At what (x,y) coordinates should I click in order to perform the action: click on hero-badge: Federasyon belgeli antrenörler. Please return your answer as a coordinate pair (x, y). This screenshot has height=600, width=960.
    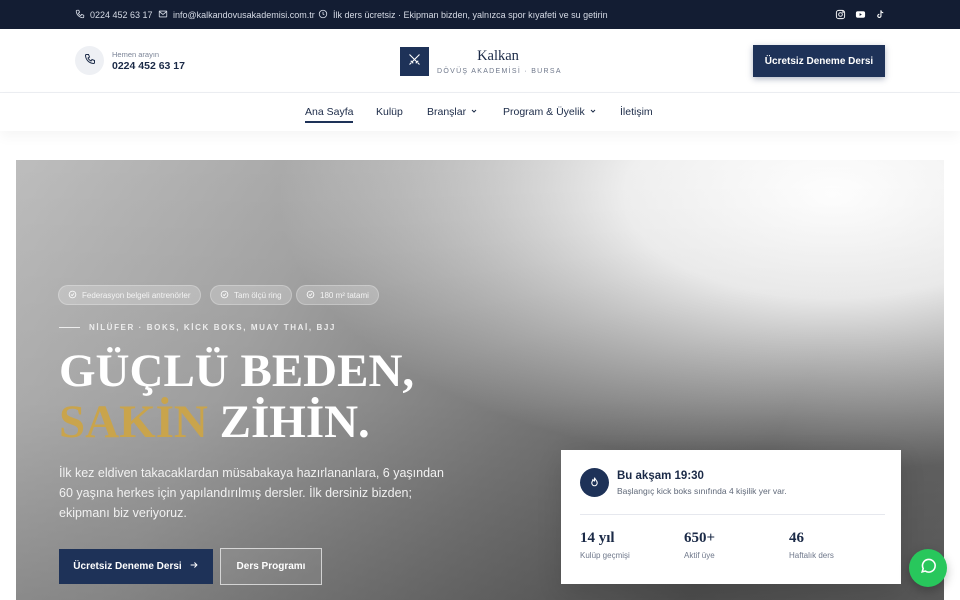
    Looking at the image, I should click on (129, 295).